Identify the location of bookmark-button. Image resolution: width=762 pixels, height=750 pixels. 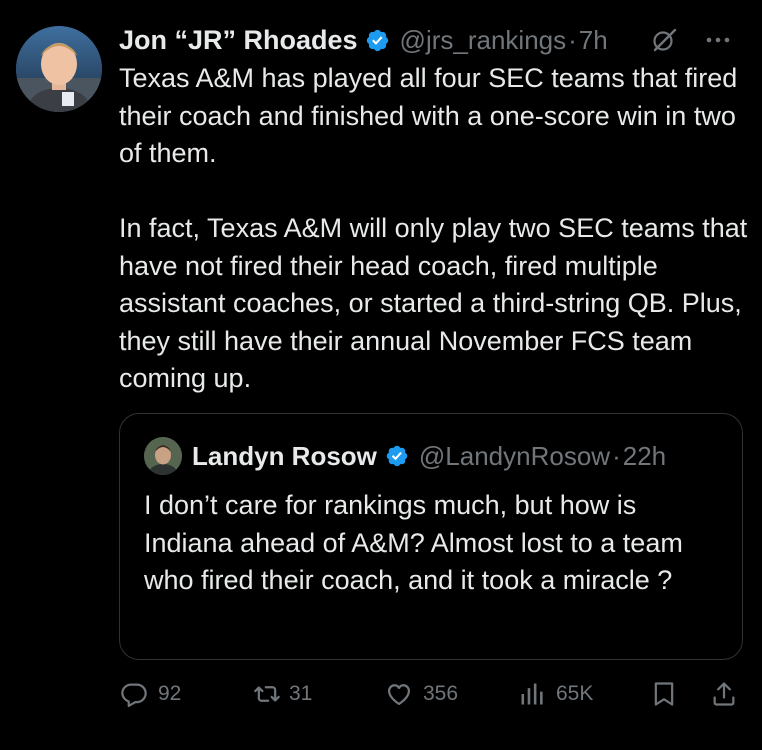
(664, 694).